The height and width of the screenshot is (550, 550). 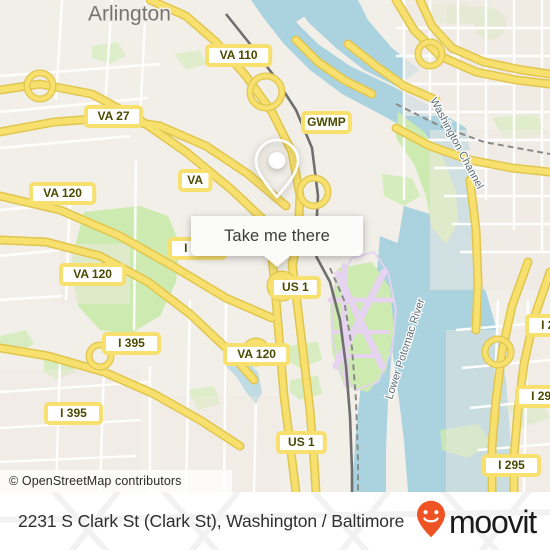 What do you see at coordinates (537, 325) in the screenshot?
I see `shield-i-295-a: I 295` at bounding box center [537, 325].